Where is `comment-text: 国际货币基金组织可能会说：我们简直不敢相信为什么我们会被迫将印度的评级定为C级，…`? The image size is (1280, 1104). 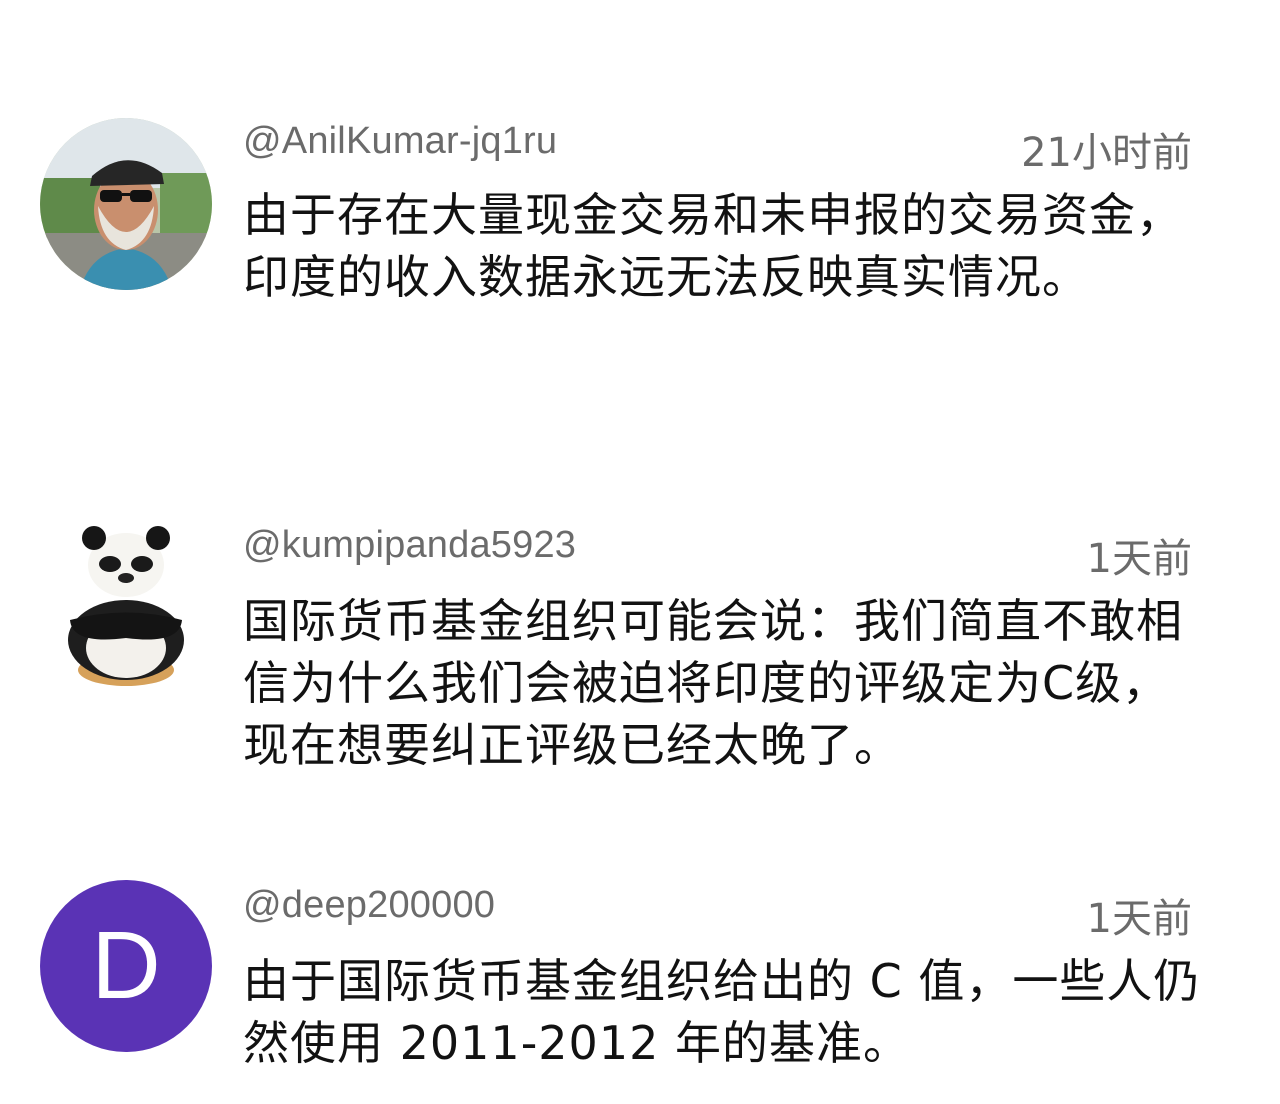
comment-text: 国际货币基金组织可能会说：我们简直不敢相信为什么我们会被迫将印度的评级定为C级，… is located at coordinates (713, 683).